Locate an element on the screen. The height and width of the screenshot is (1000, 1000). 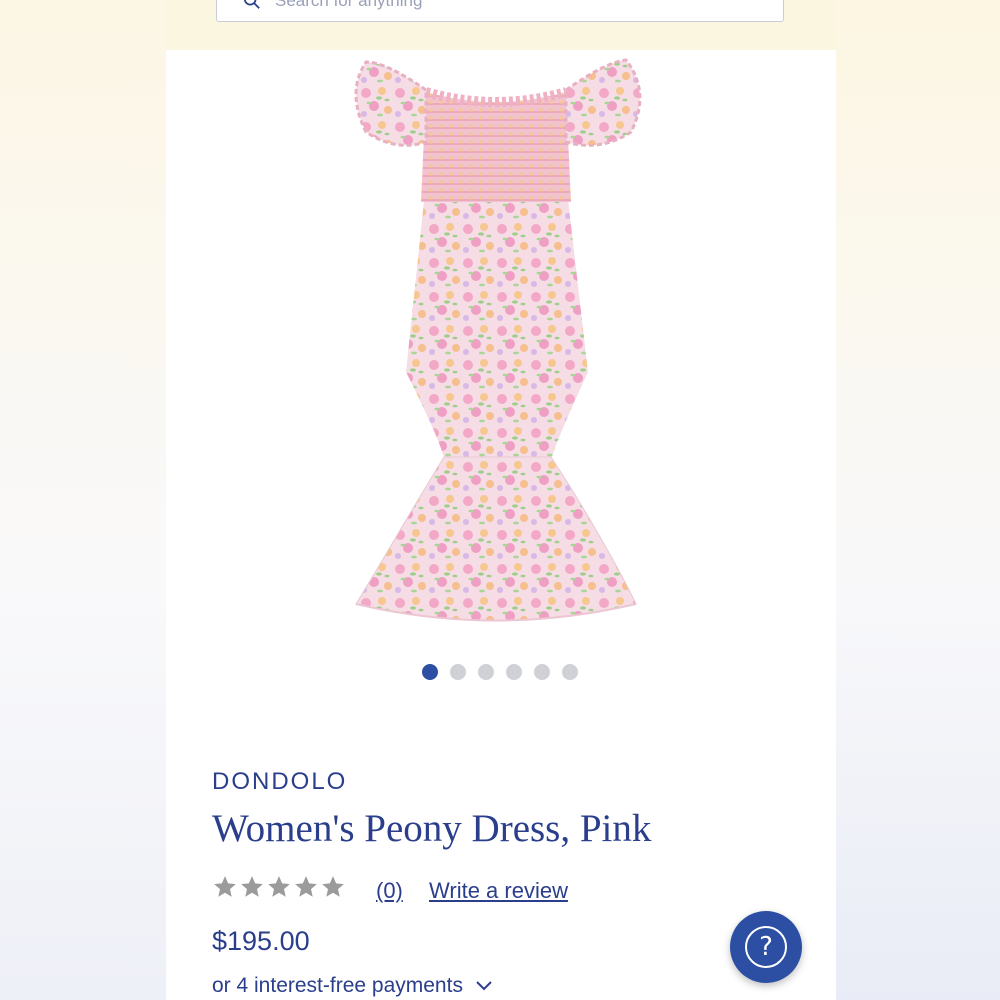
search-input: Search for anything is located at coordinates (500, 11).